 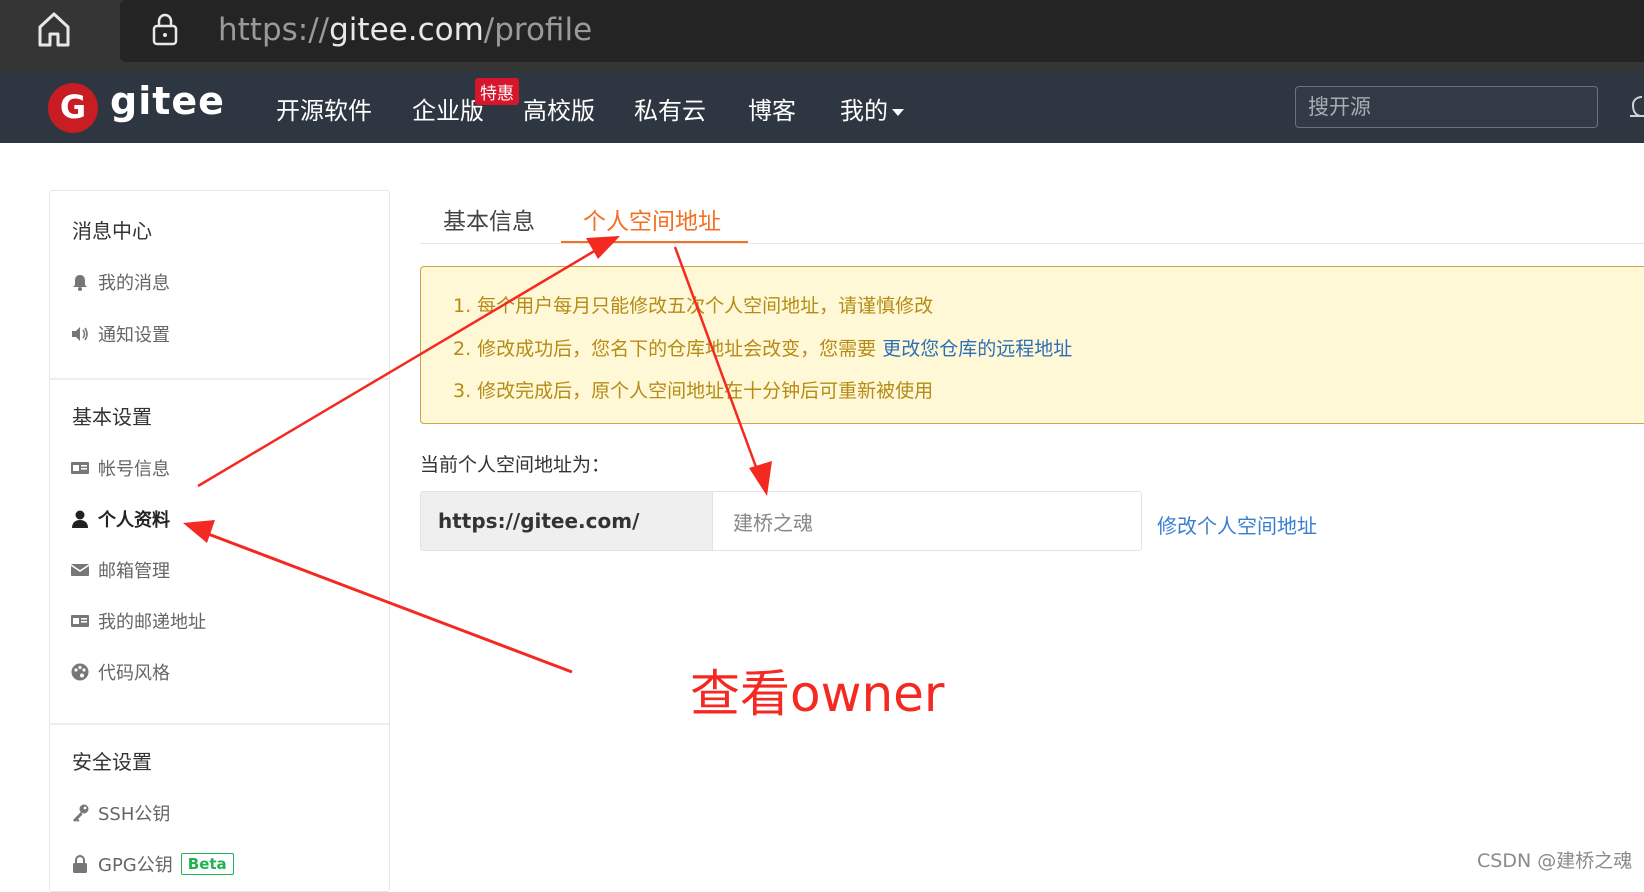 What do you see at coordinates (135, 865) in the screenshot?
I see `sidebar-item-label: GPG公钥` at bounding box center [135, 865].